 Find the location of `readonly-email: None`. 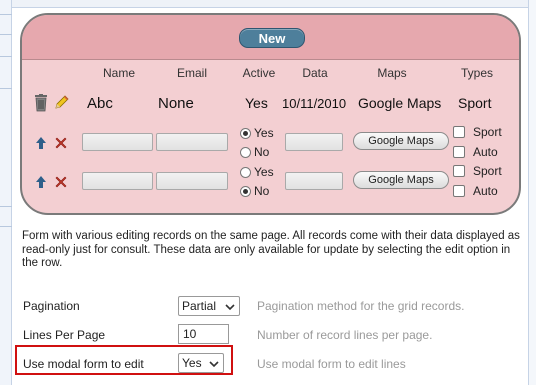

readonly-email: None is located at coordinates (176, 103).